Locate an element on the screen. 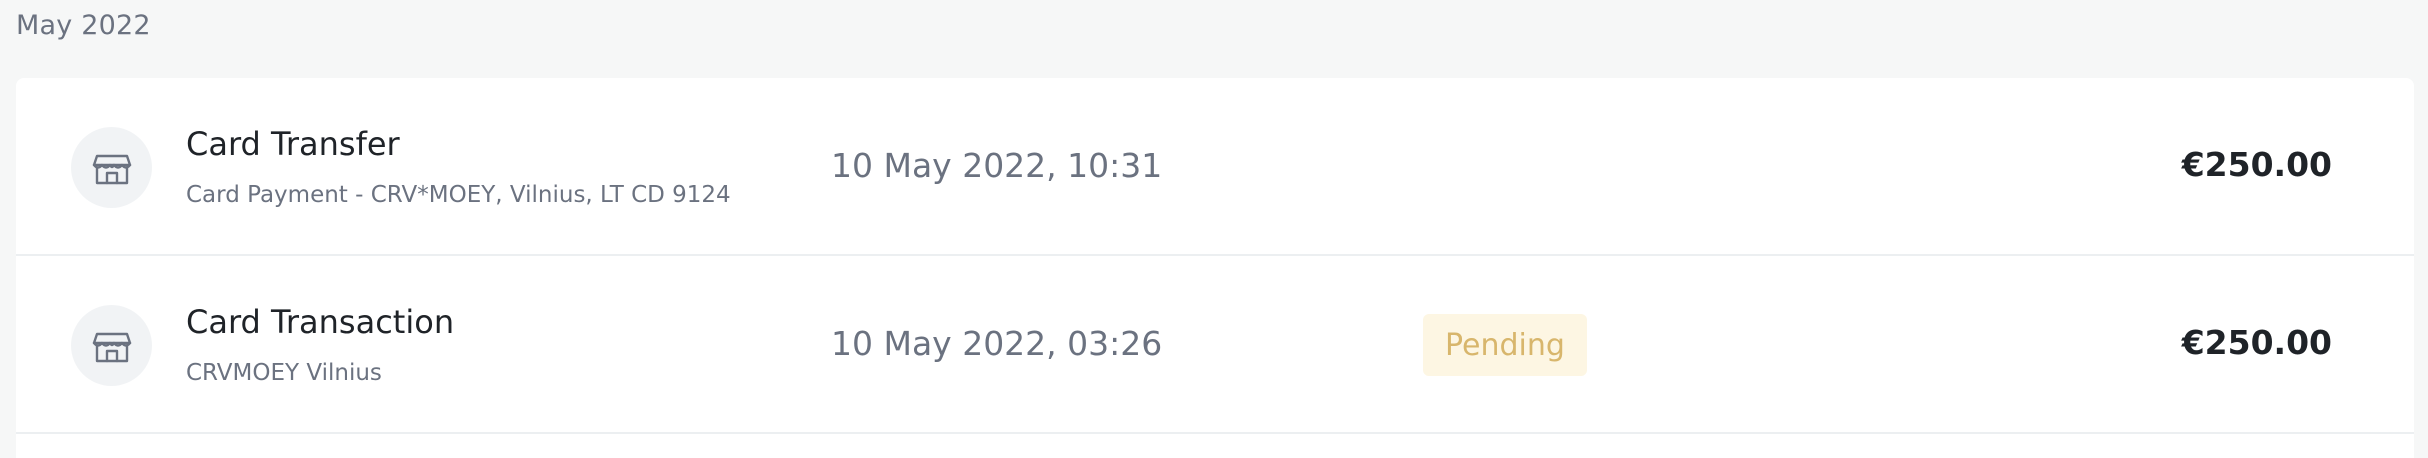 This screenshot has width=2428, height=458. status-badge: Pending is located at coordinates (1505, 345).